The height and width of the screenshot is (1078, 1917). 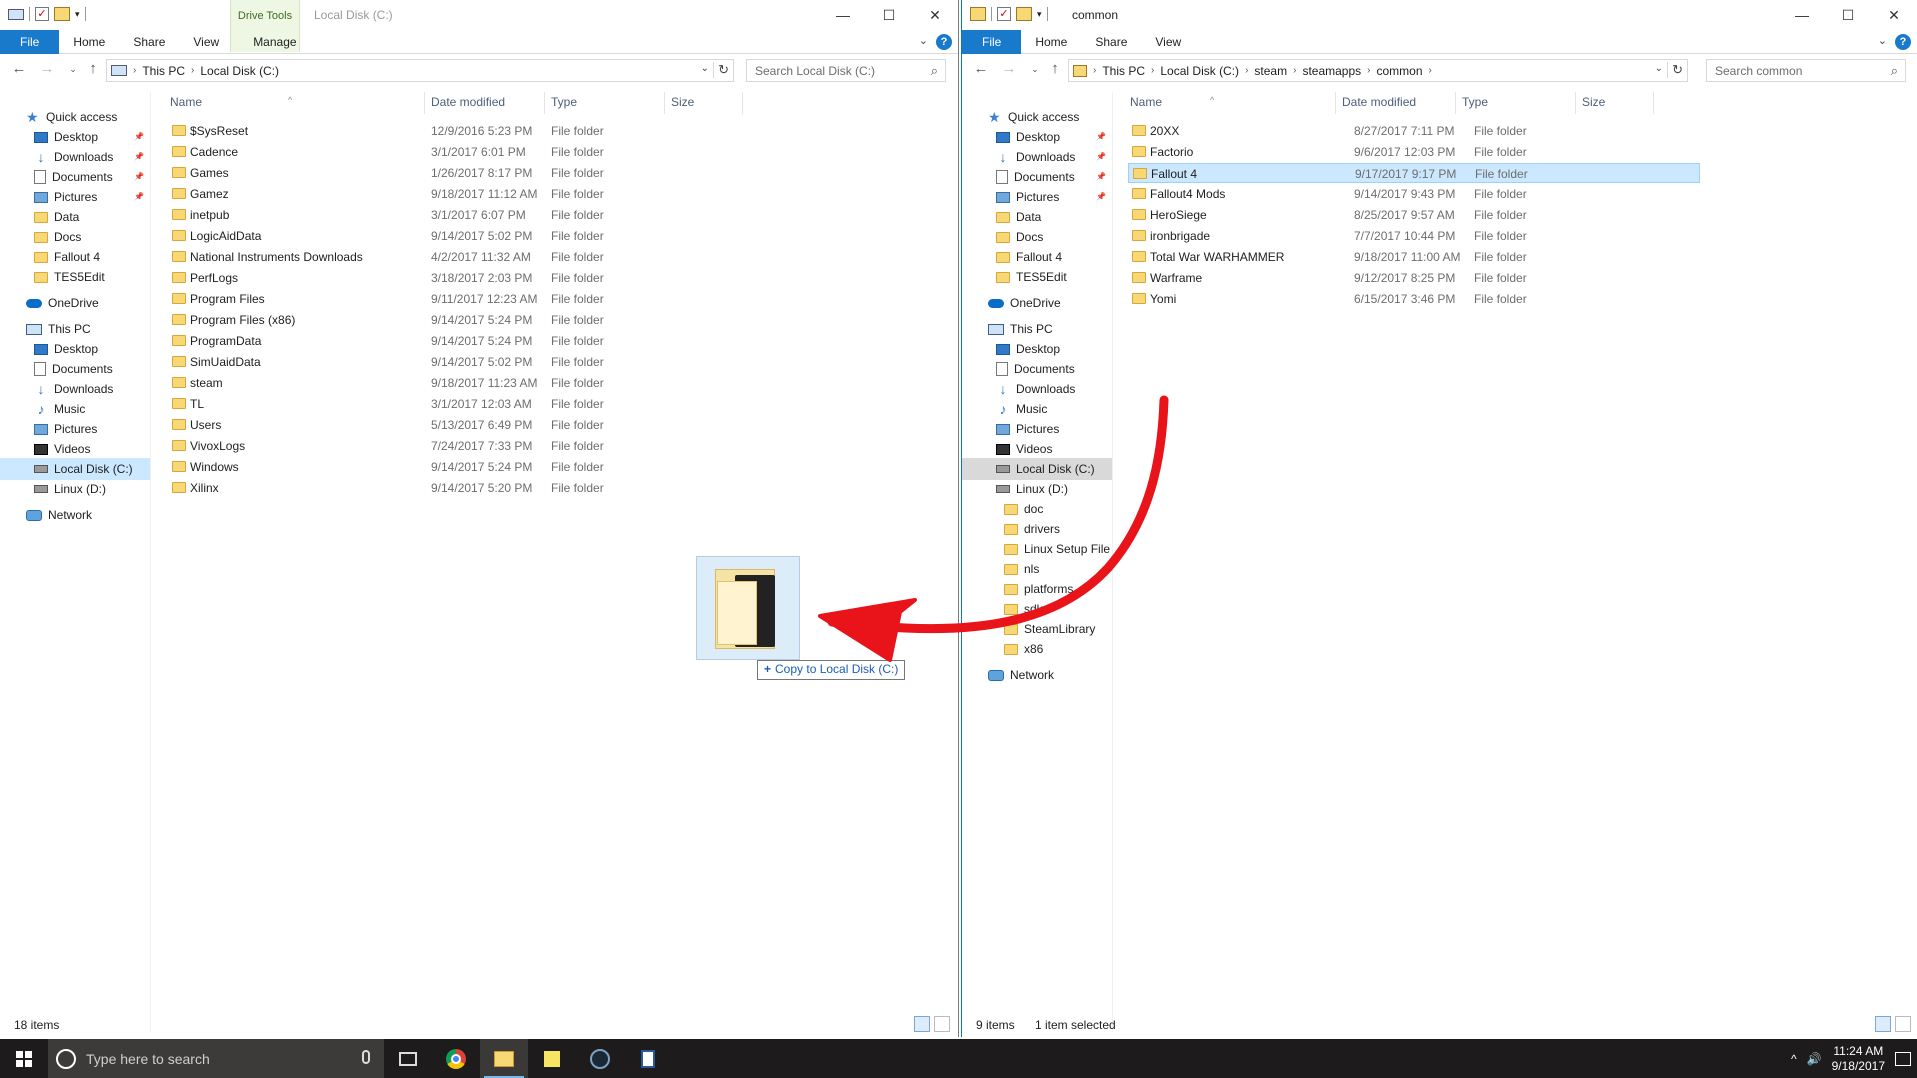 What do you see at coordinates (408, 1058) in the screenshot?
I see `task-view-icon` at bounding box center [408, 1058].